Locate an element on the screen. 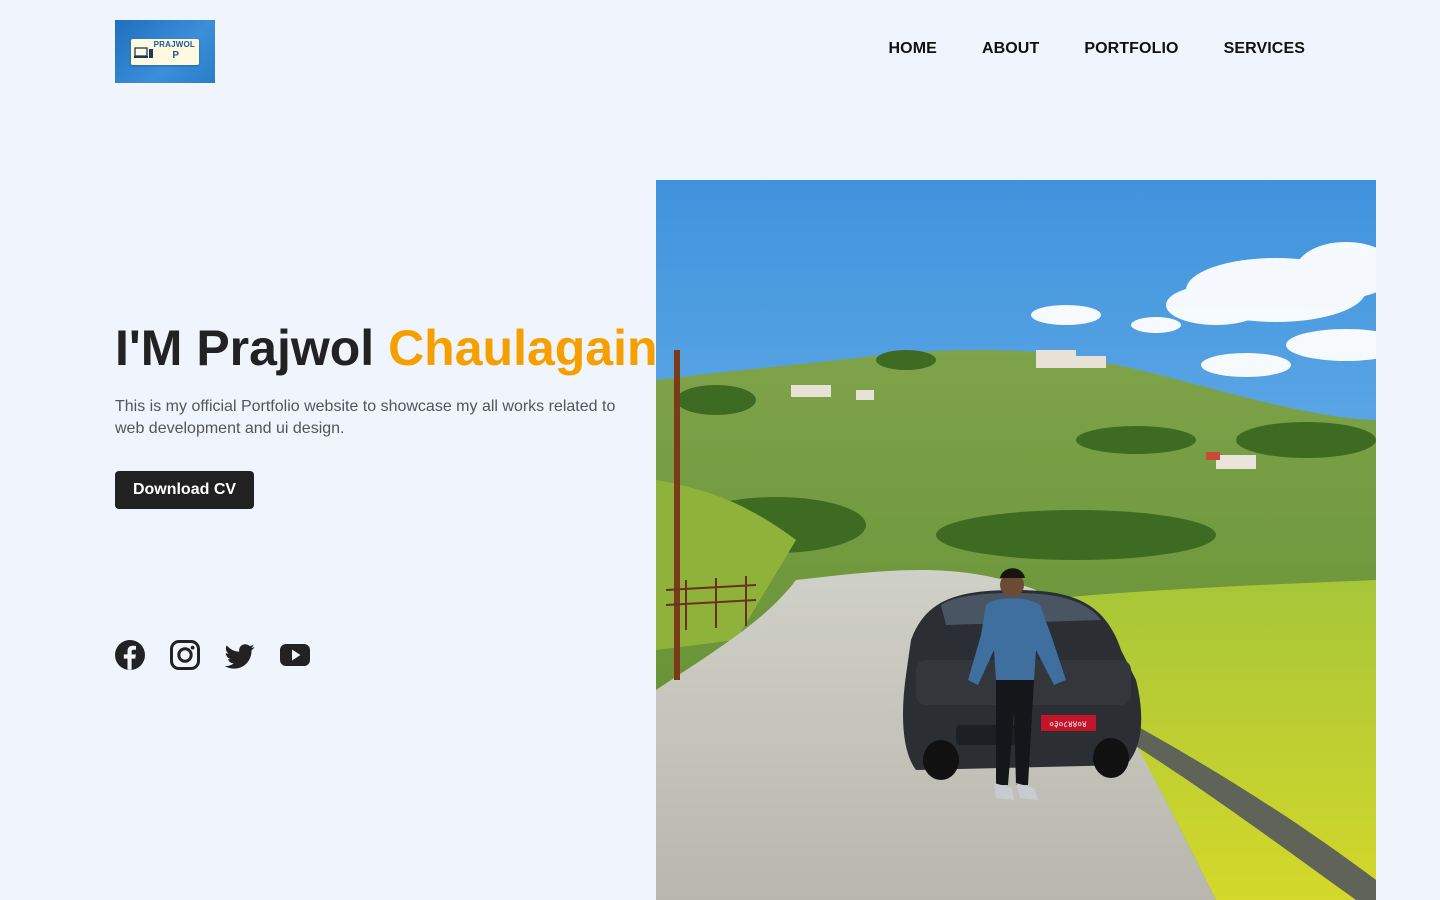  instagram-link is located at coordinates (185, 655).